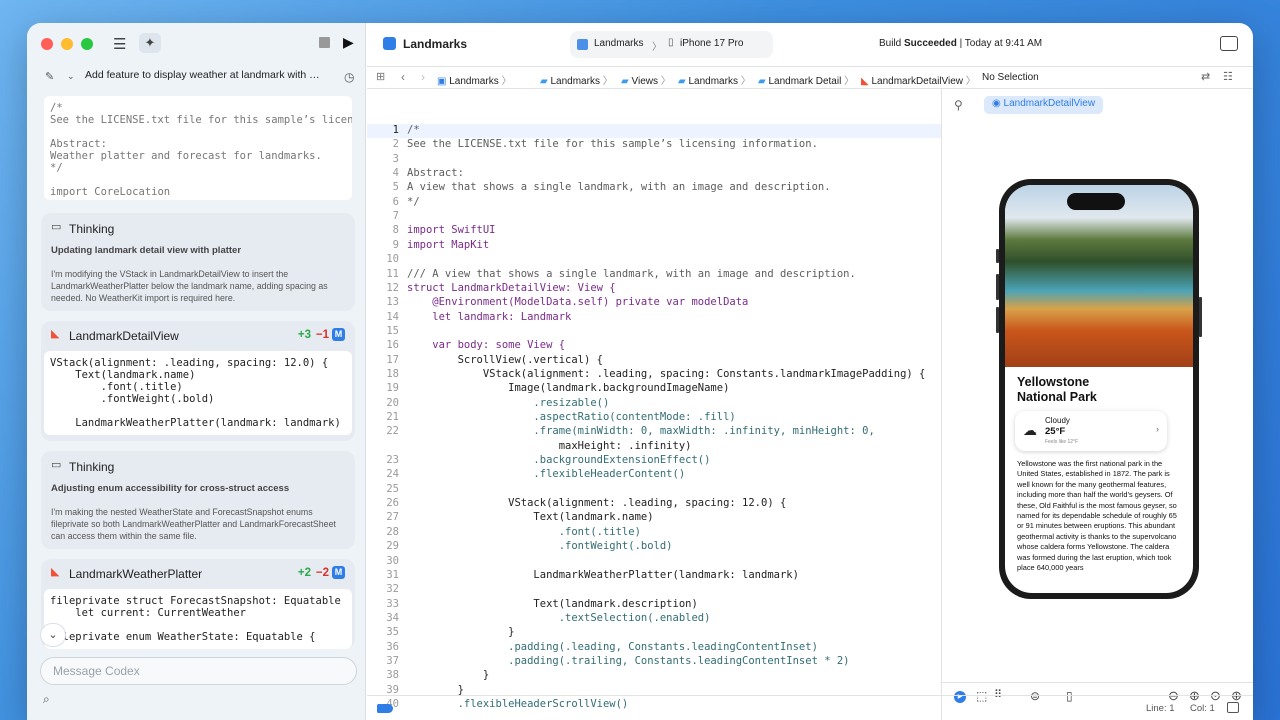 Image resolution: width=1280 pixels, height=720 pixels. I want to click on code-line: import SwiftUI, so click(451, 230).